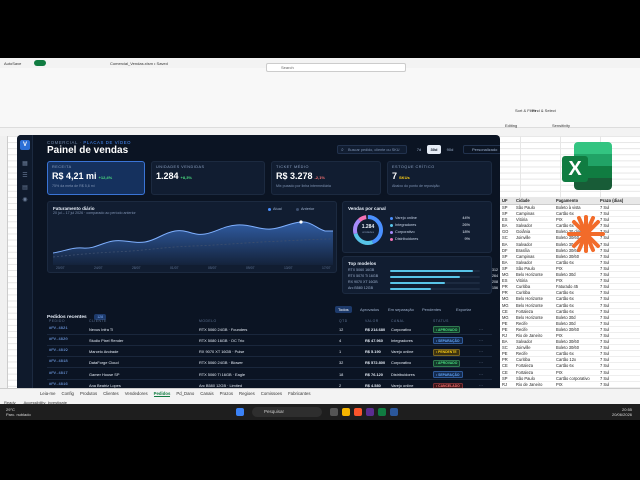 The height and width of the screenshot is (480, 640). Describe the element at coordinates (423, 282) in the screenshot. I see `top-model-row: RX 9070 XT 16GB 208` at that location.